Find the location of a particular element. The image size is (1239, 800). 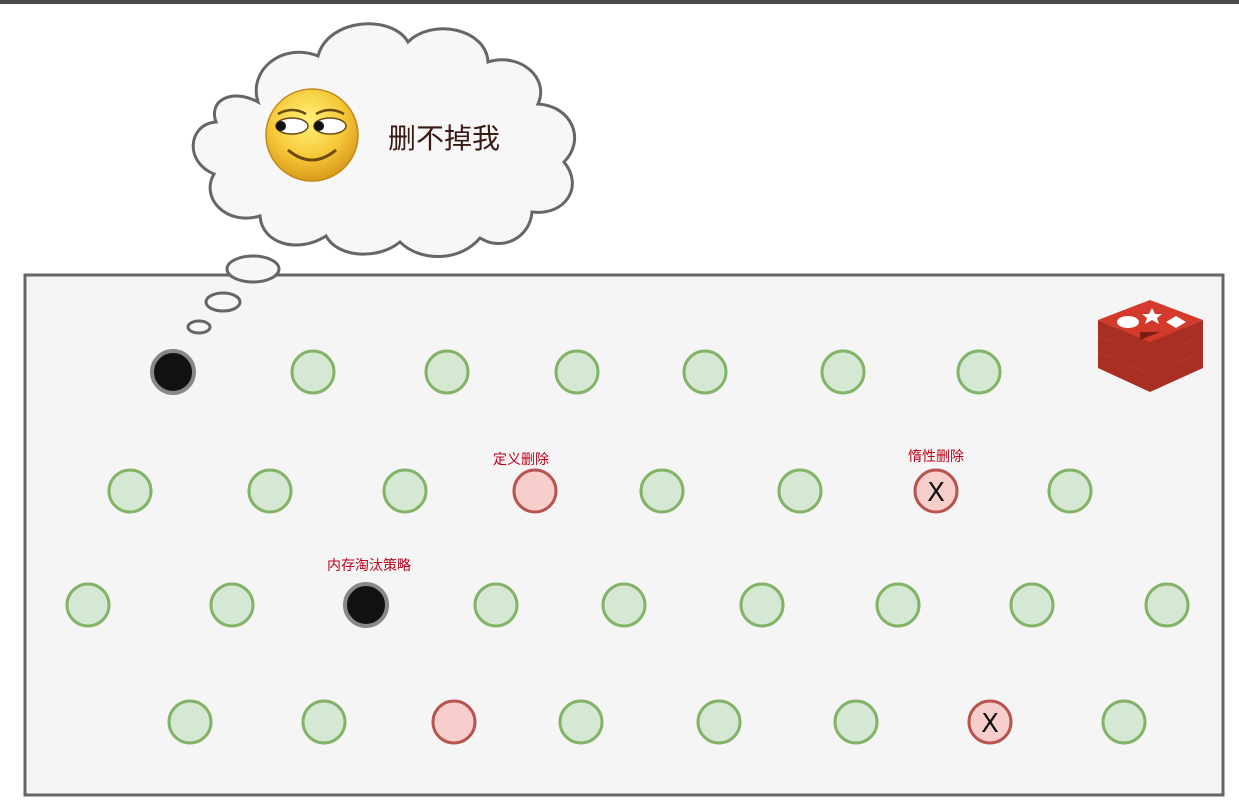

thought-dot-large is located at coordinates (253, 269).